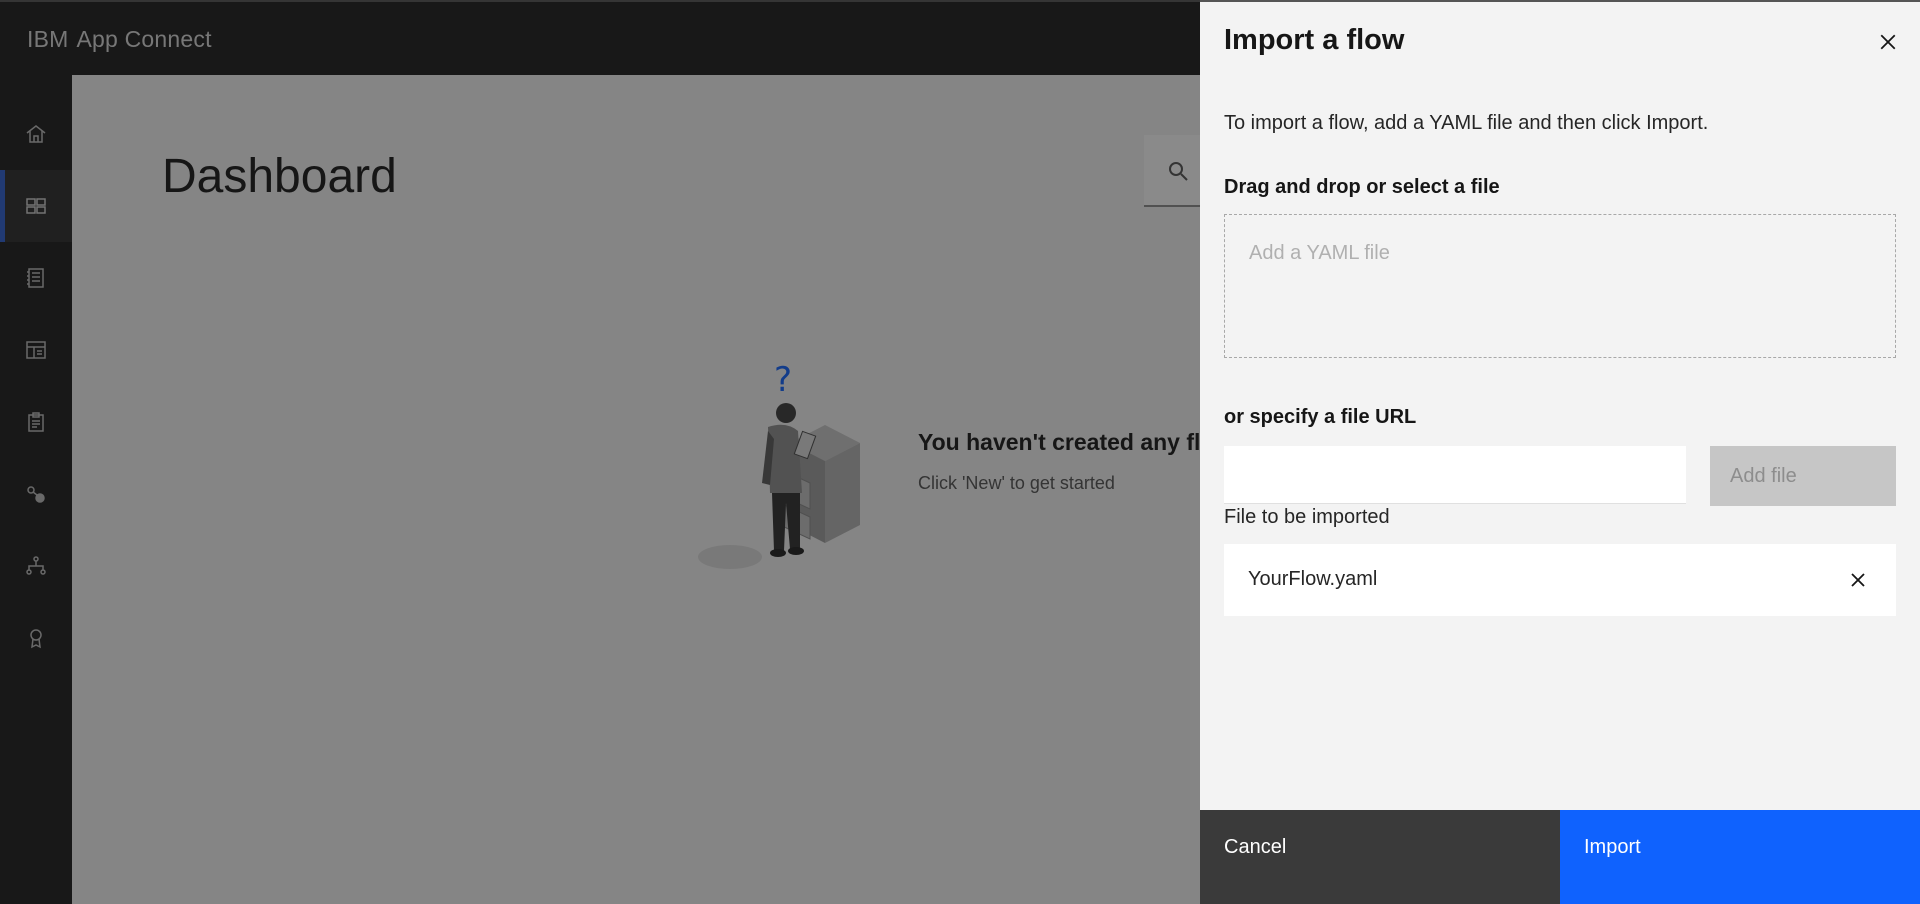  I want to click on drop-zone-placeholder: Add a YAML file, so click(1319, 253).